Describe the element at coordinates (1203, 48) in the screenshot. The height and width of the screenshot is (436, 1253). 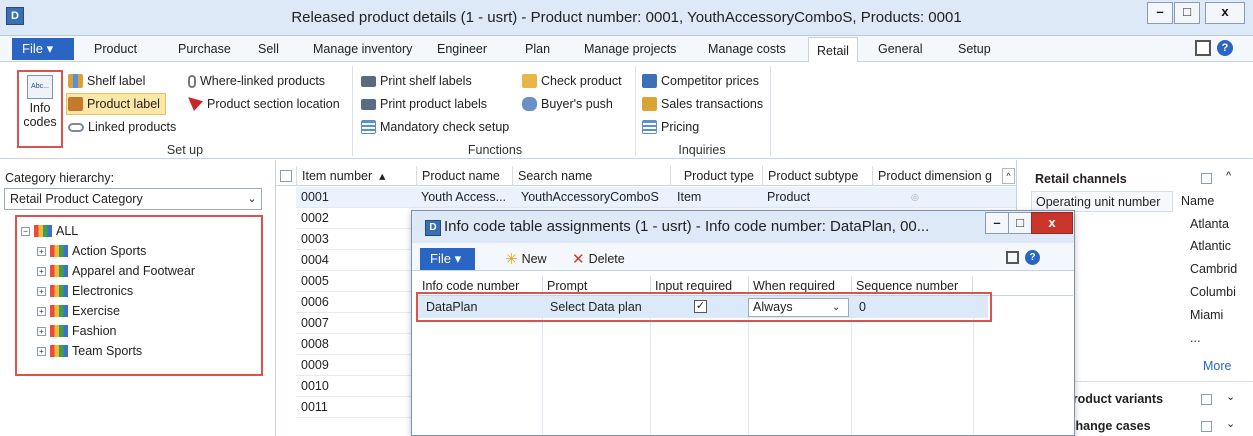
I see `layout-icon` at that location.